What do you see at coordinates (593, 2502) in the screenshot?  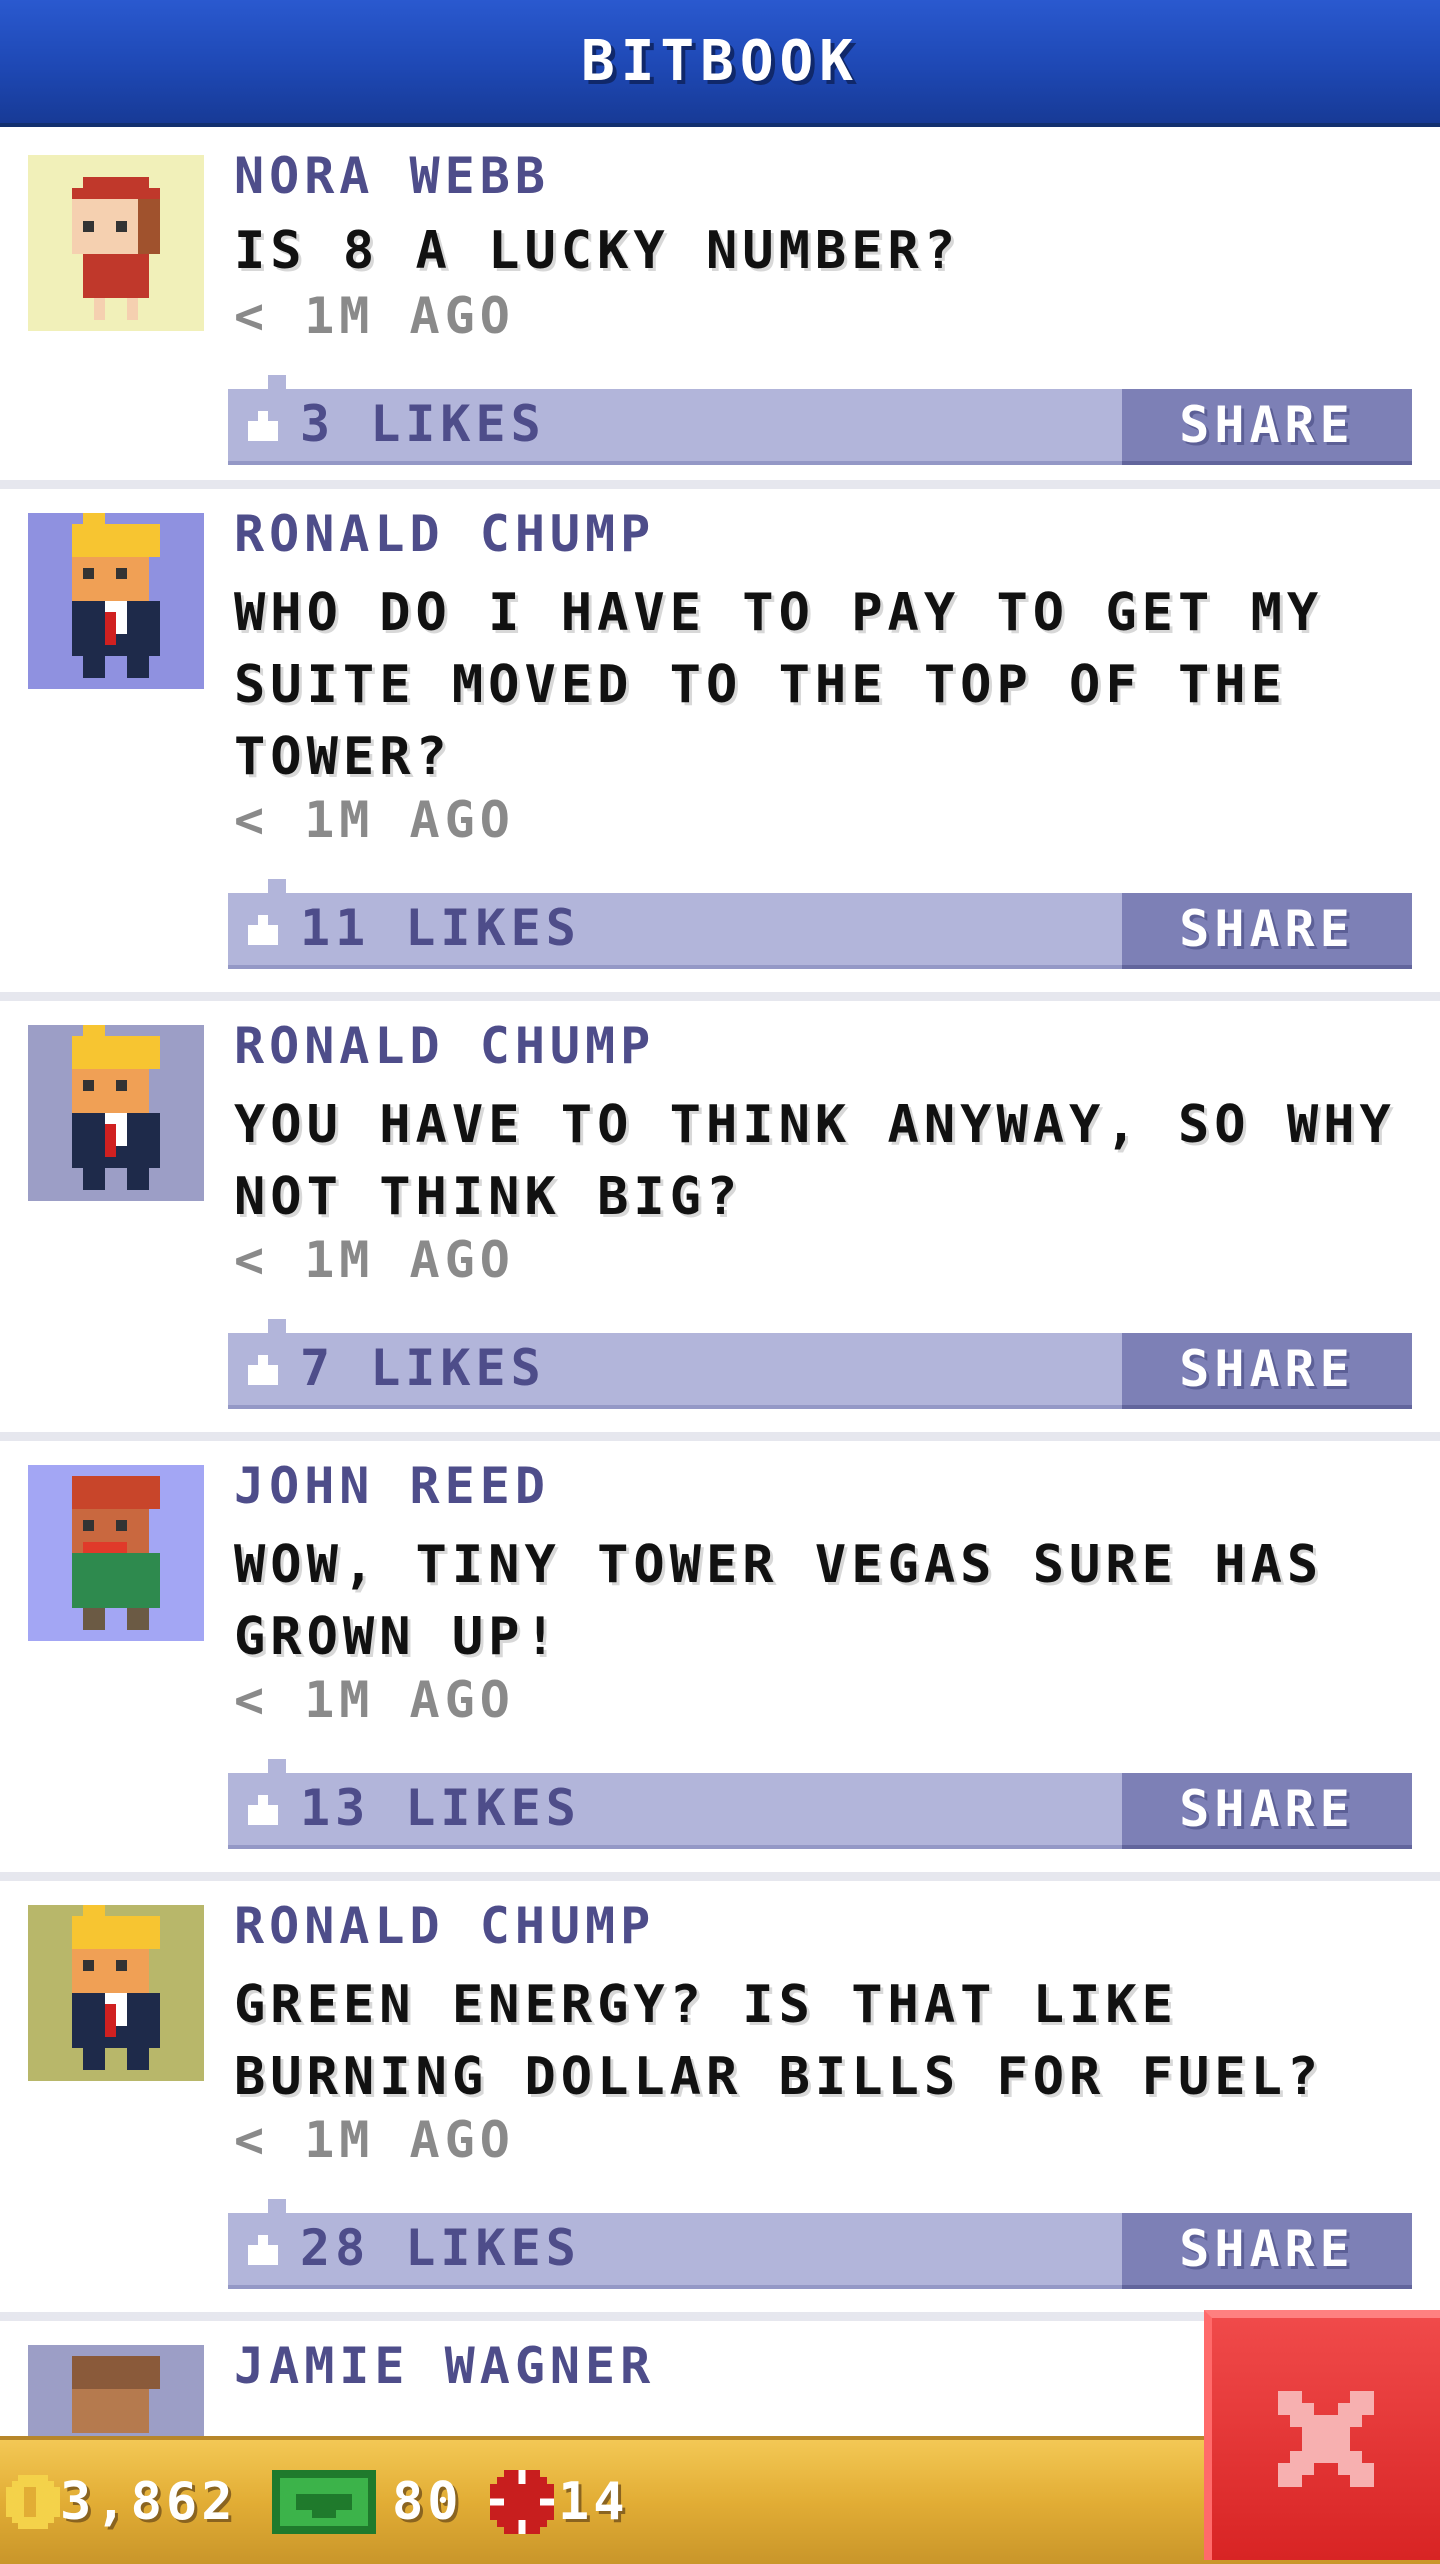 I see `chips-value: 14` at bounding box center [593, 2502].